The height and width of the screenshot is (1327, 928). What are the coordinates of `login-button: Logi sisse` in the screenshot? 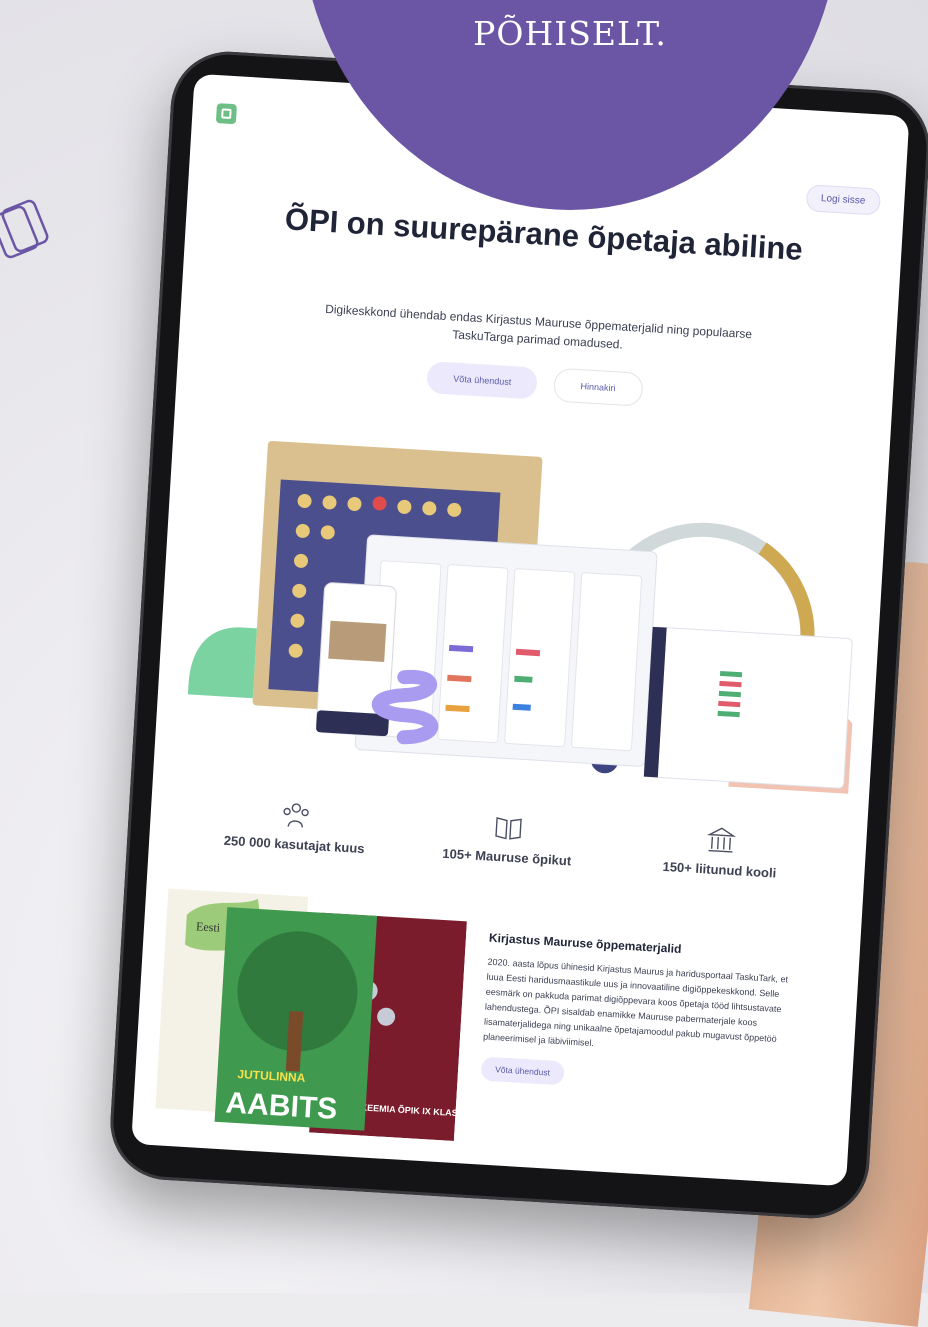 It's located at (843, 200).